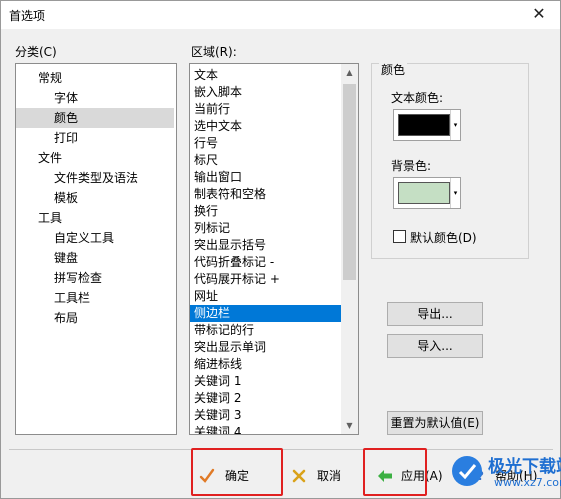 The image size is (561, 499). Describe the element at coordinates (417, 98) in the screenshot. I see `text-color-label: 文本颜色:` at that location.